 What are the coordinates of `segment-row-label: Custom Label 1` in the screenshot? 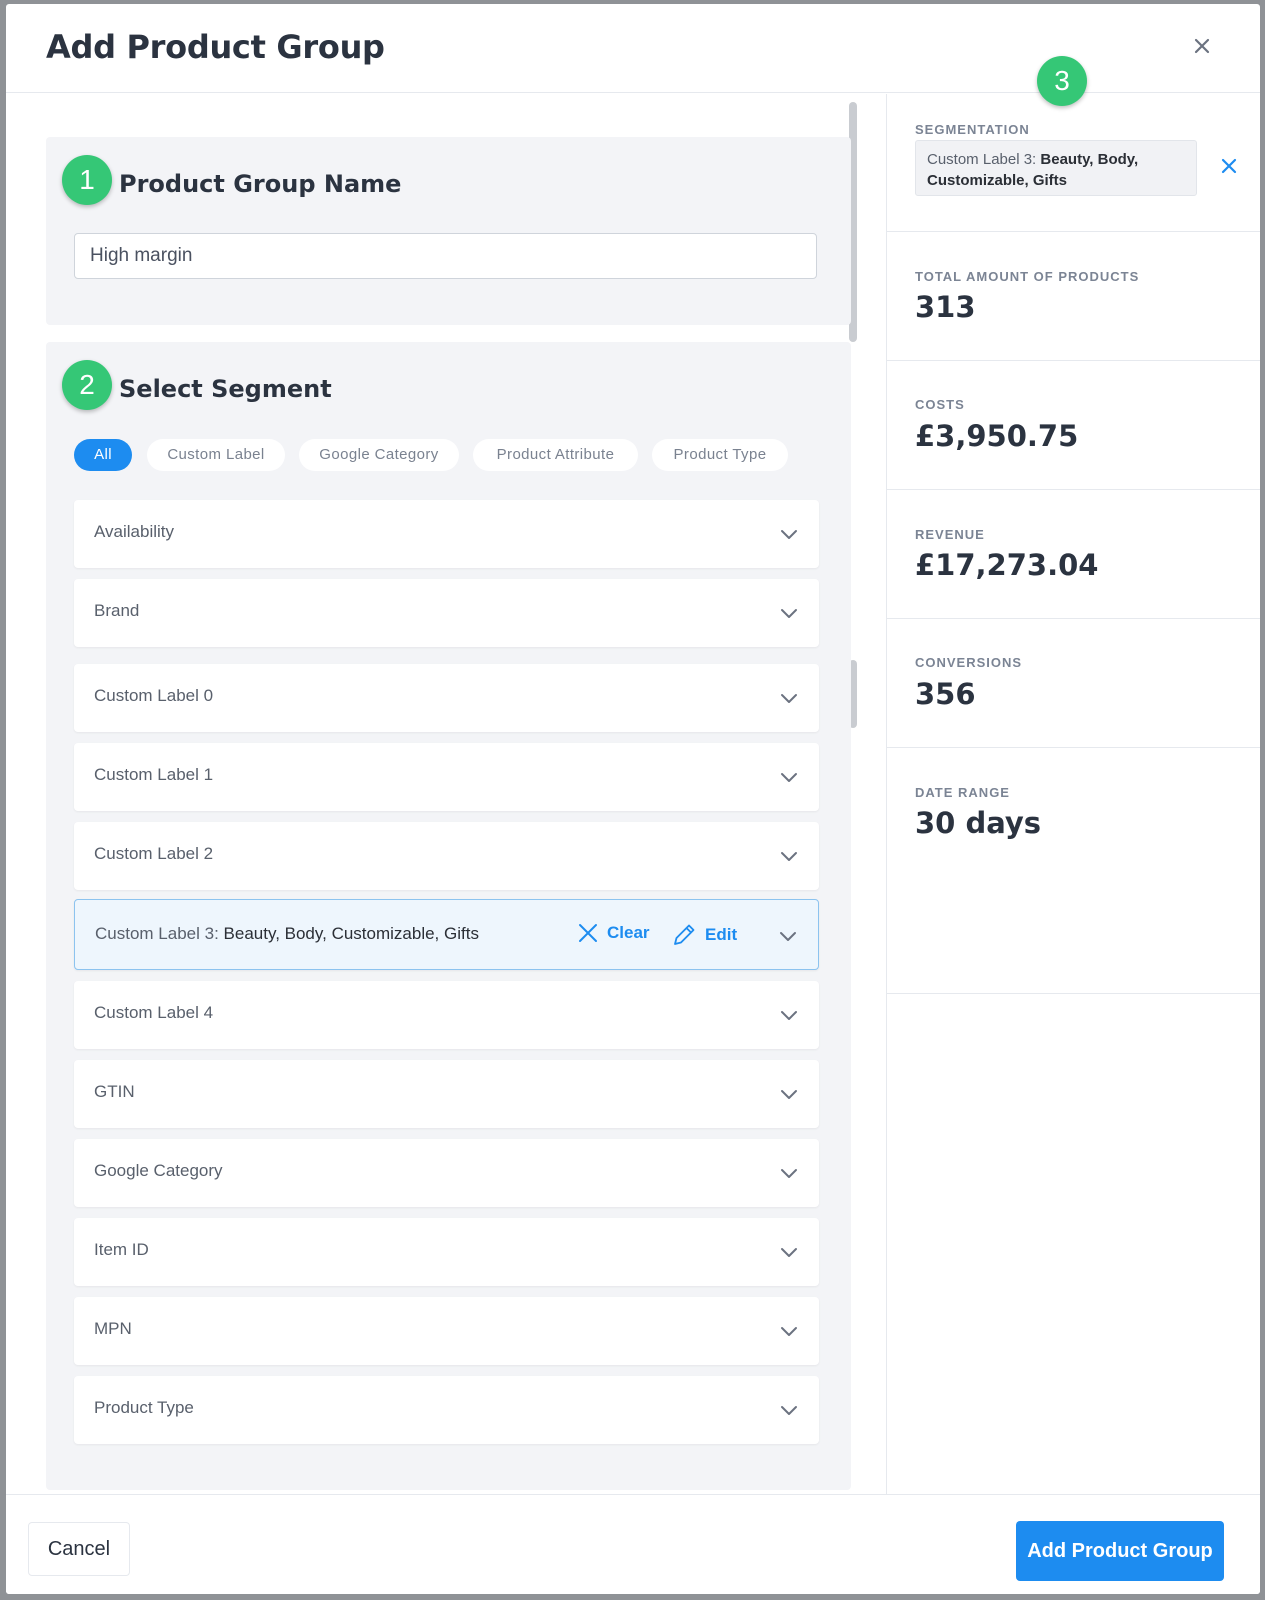 It's located at (154, 774).